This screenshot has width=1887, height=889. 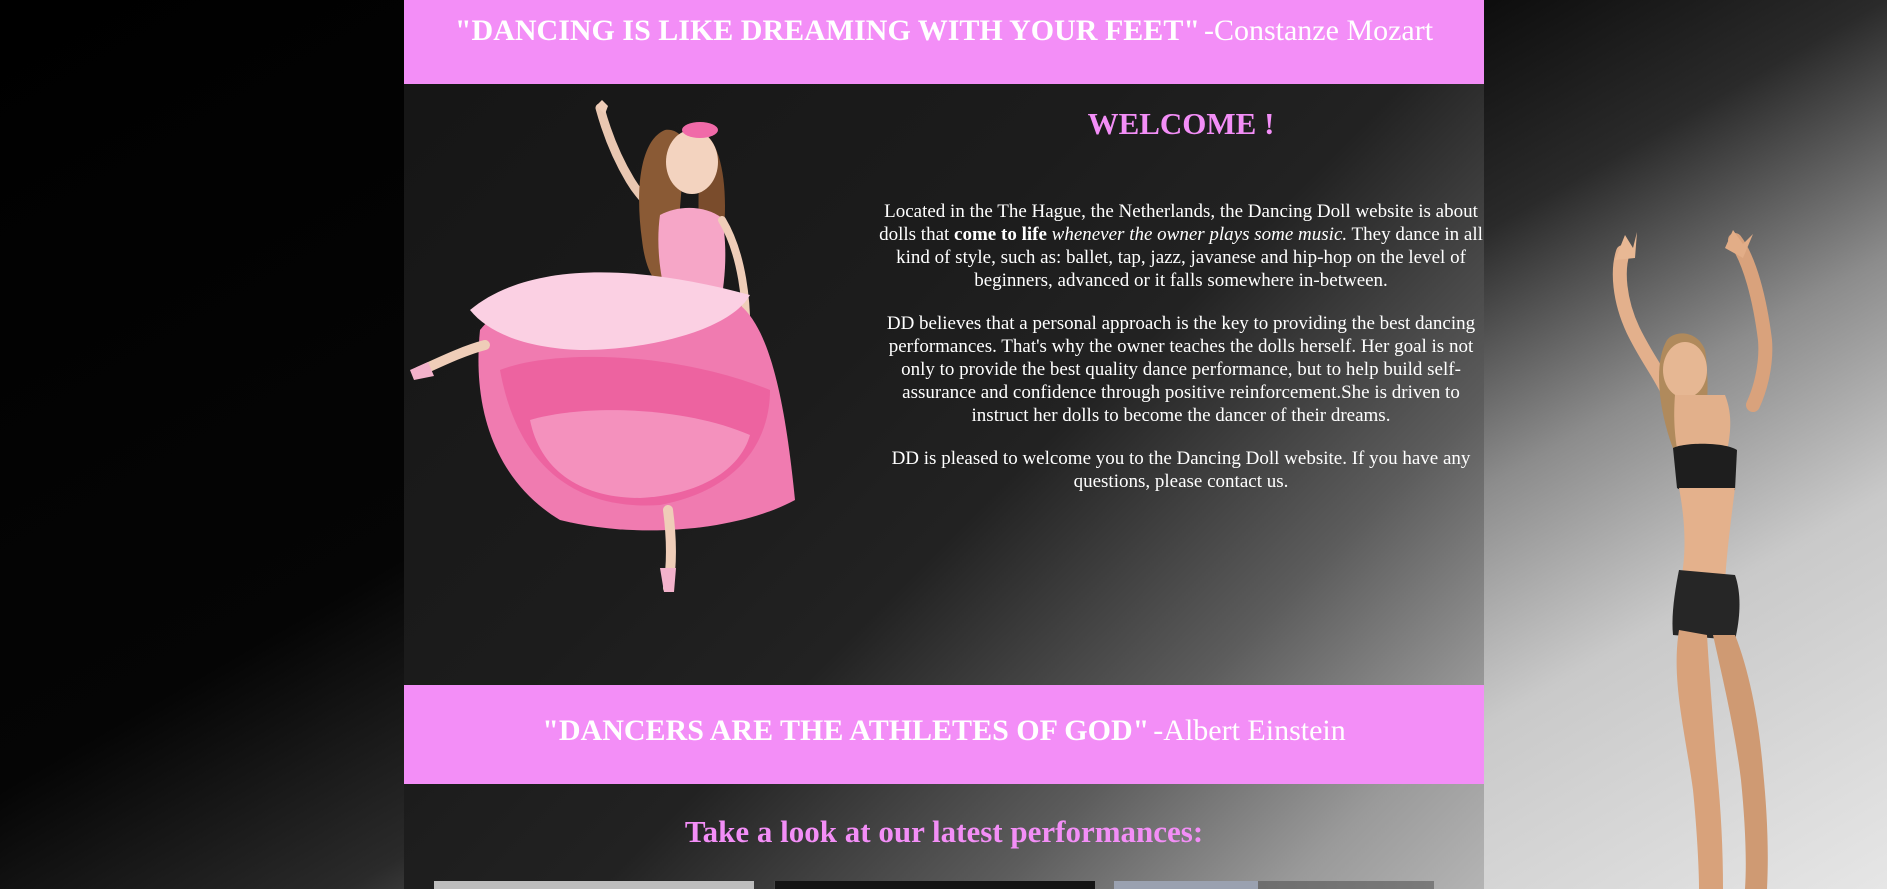 I want to click on top-quote-author: -Constanze Mozart, so click(x=1318, y=30).